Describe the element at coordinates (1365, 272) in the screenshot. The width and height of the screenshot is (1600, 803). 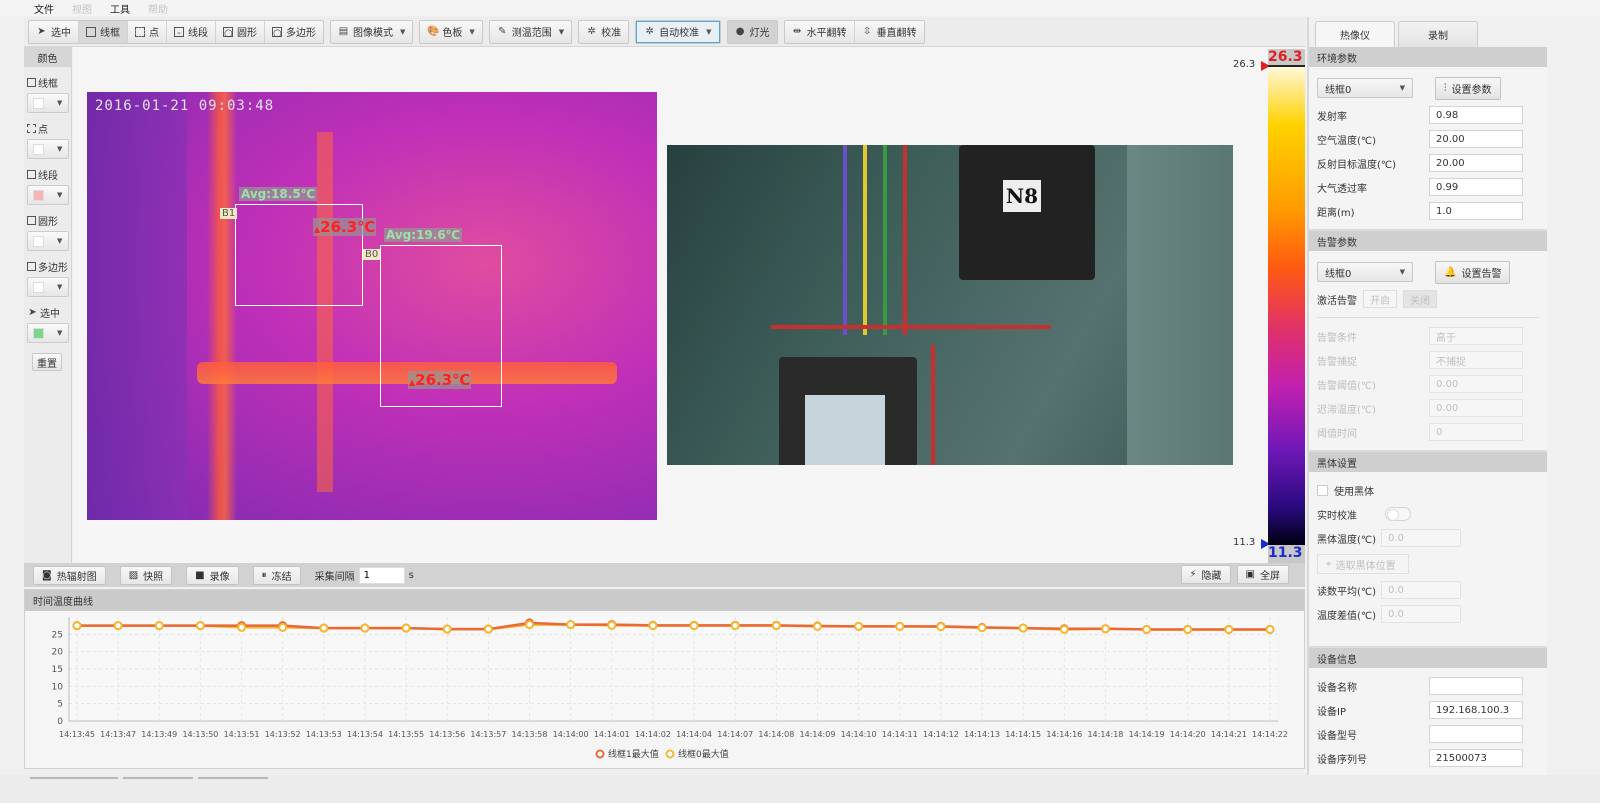
I see `alarm-roi-select: 线框0 ▼` at that location.